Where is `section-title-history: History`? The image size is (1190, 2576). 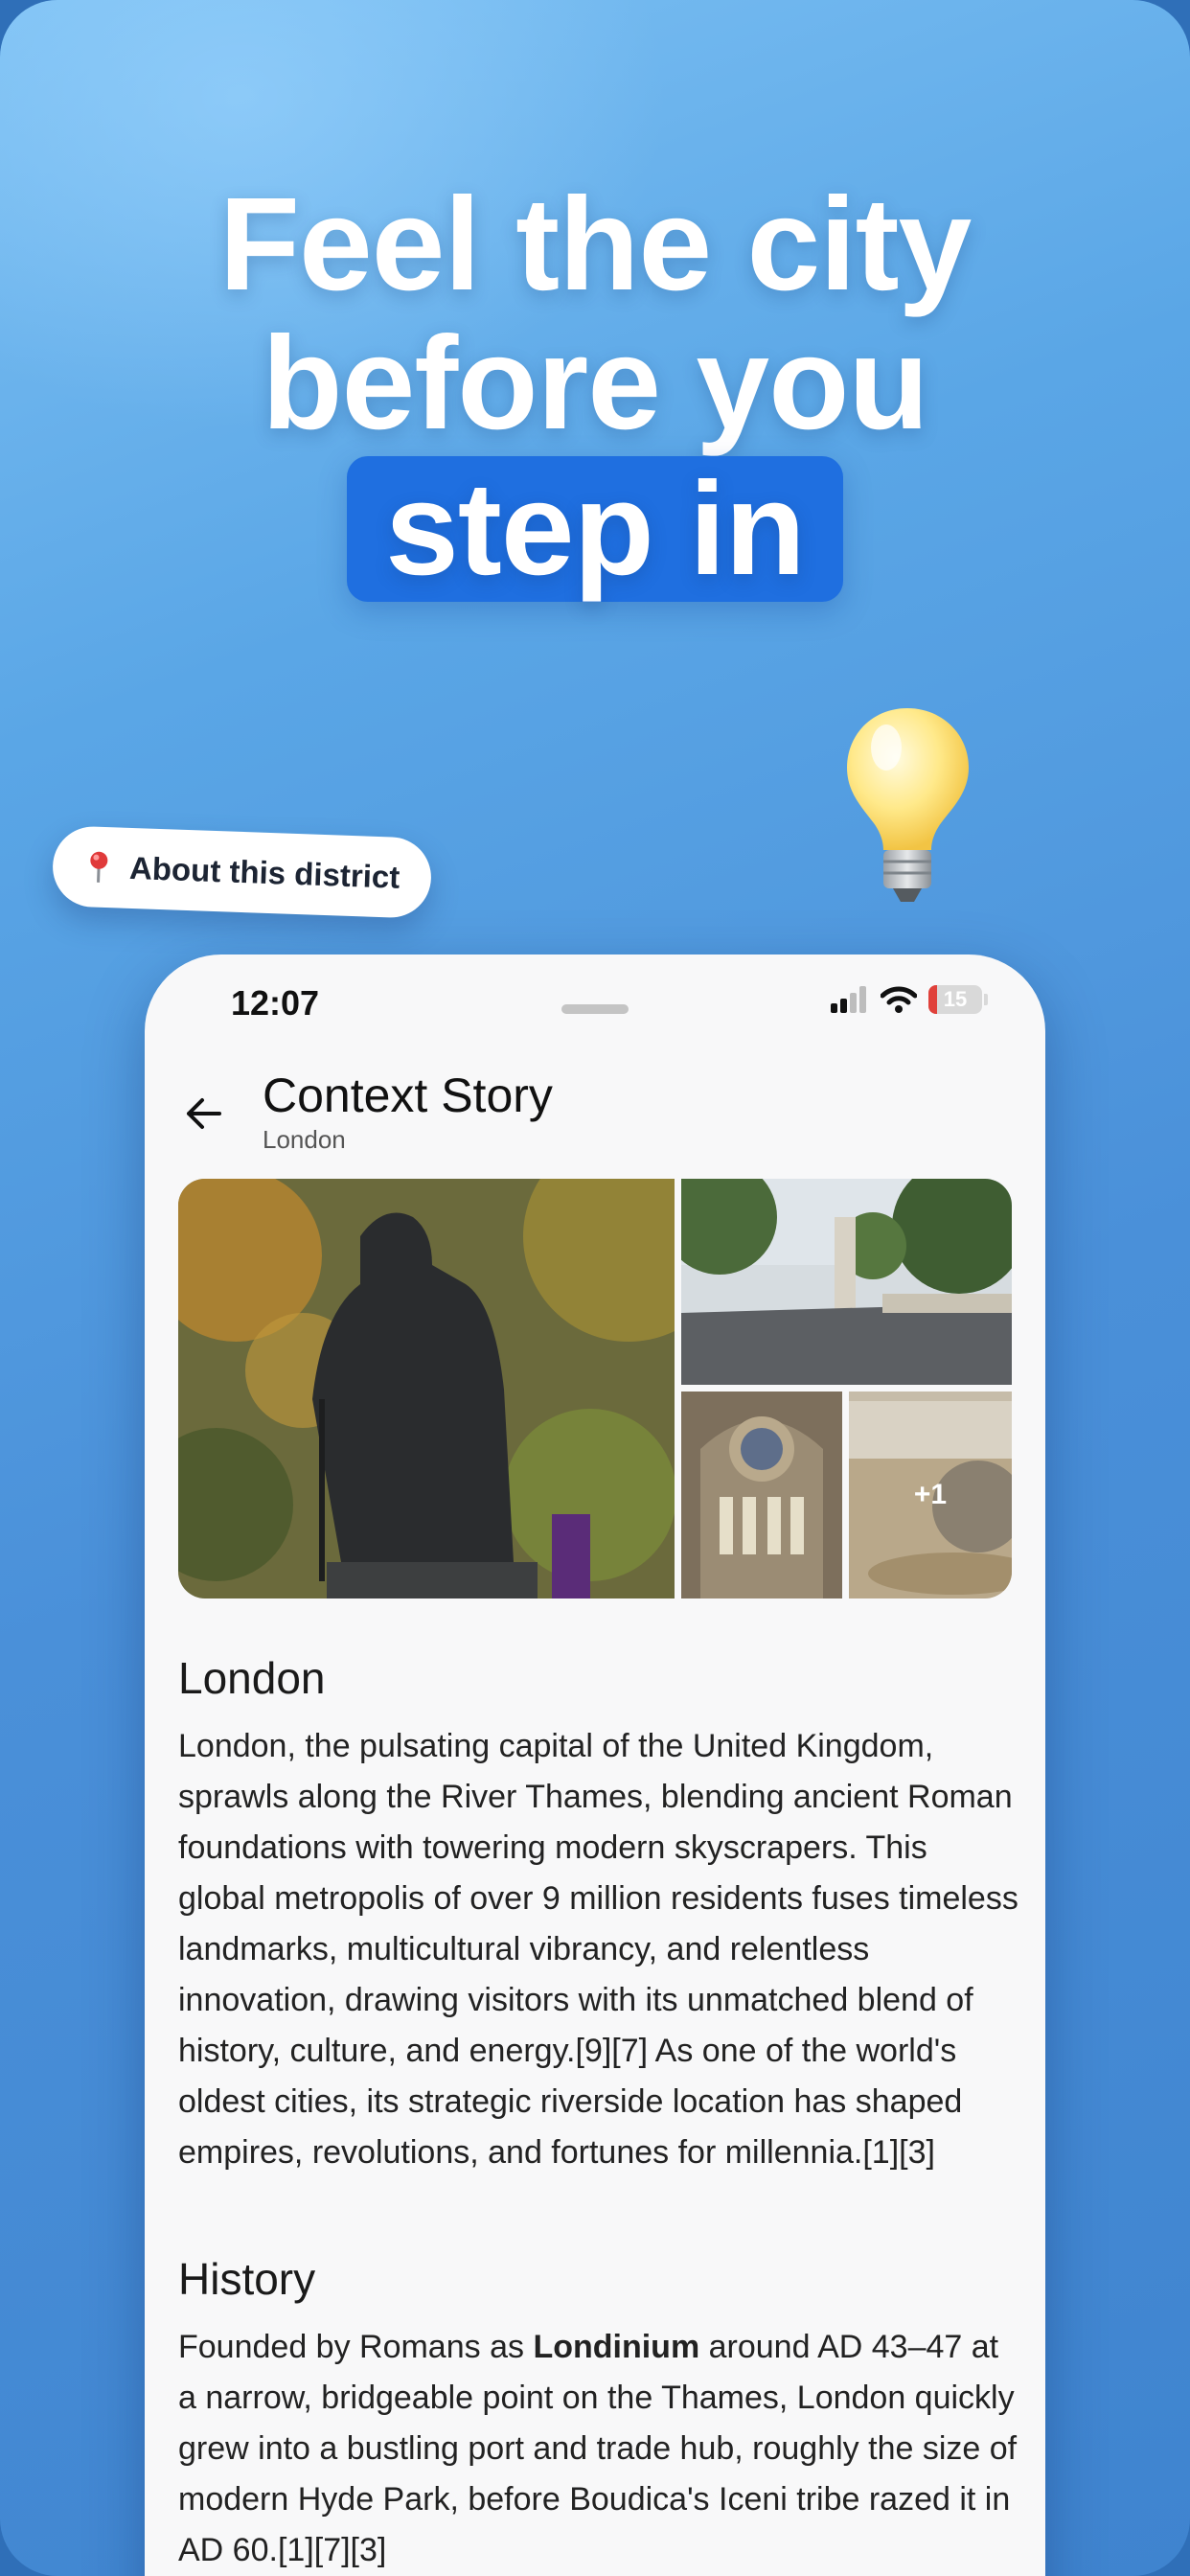
section-title-history: History is located at coordinates (247, 2279).